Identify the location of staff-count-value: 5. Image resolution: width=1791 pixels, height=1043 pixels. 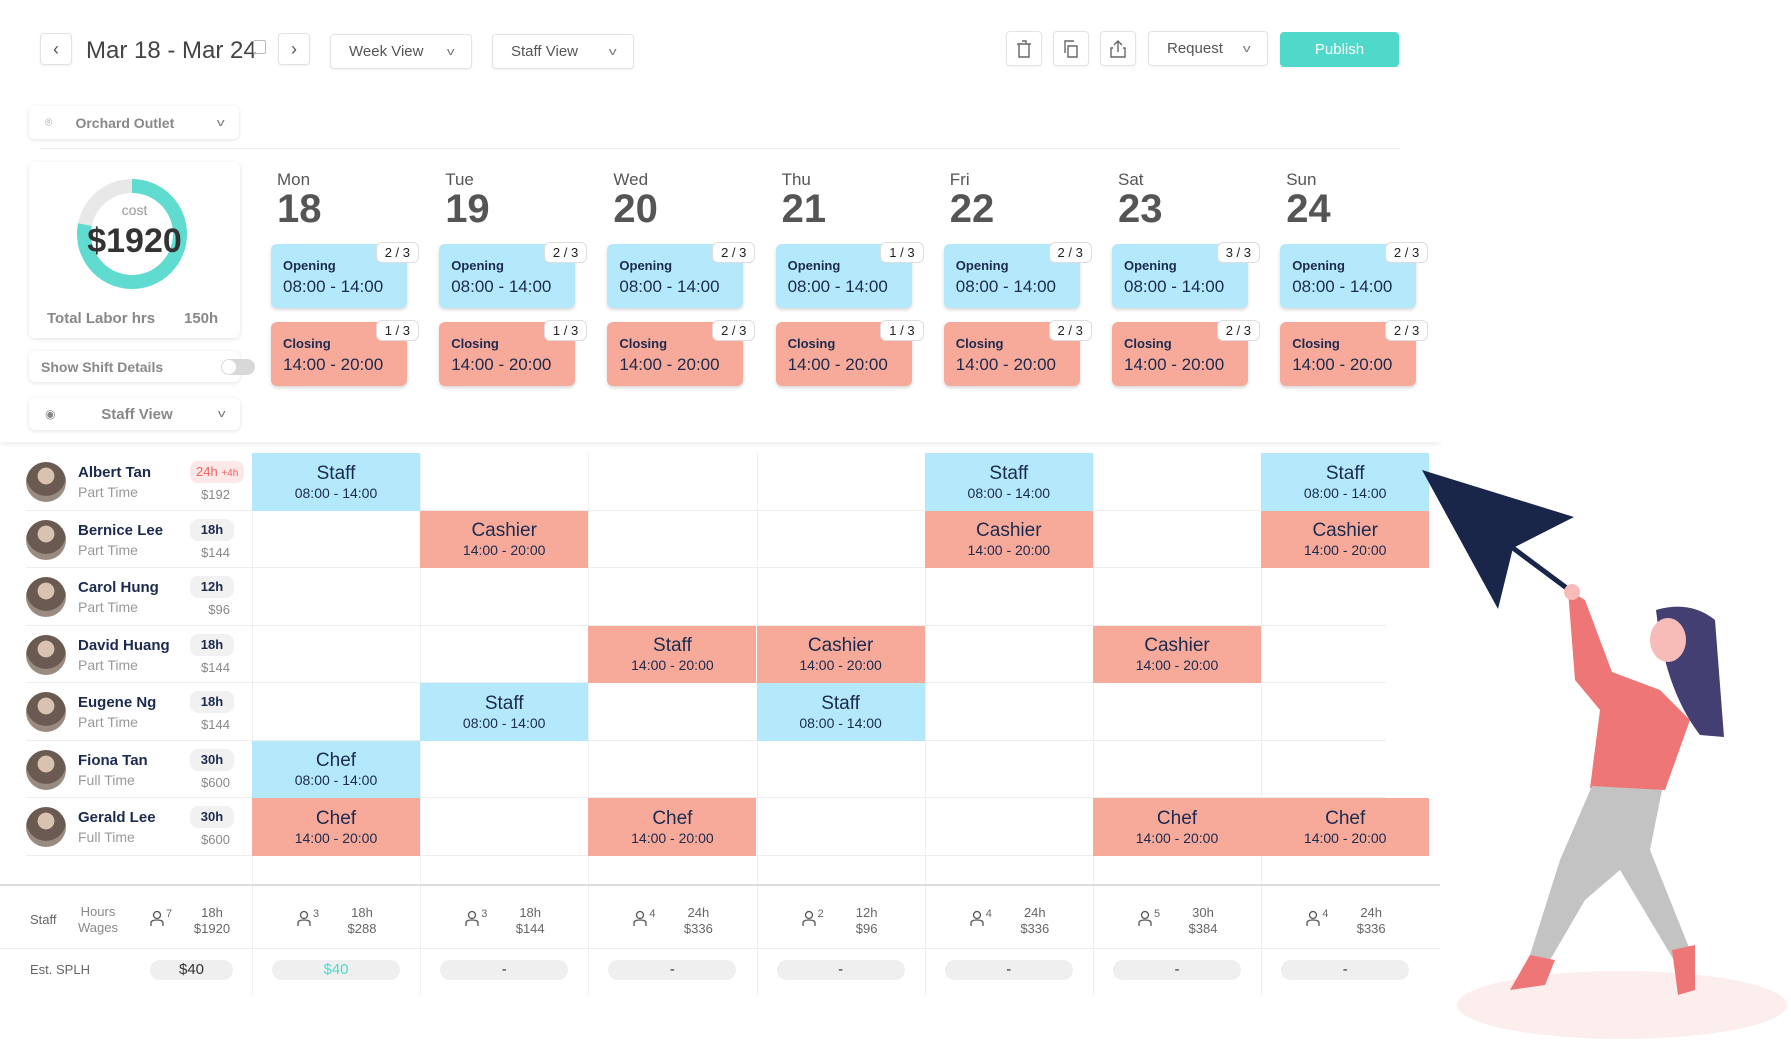
(1157, 914).